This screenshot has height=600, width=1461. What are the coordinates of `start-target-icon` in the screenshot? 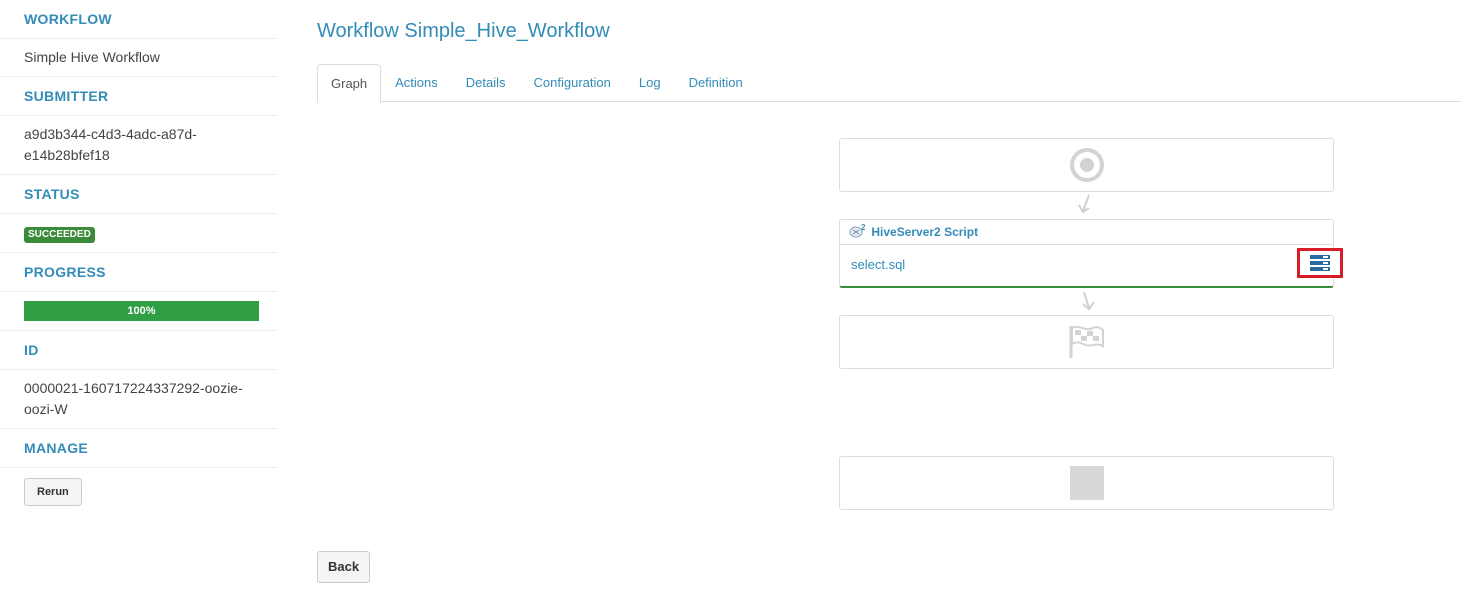 It's located at (1086, 165).